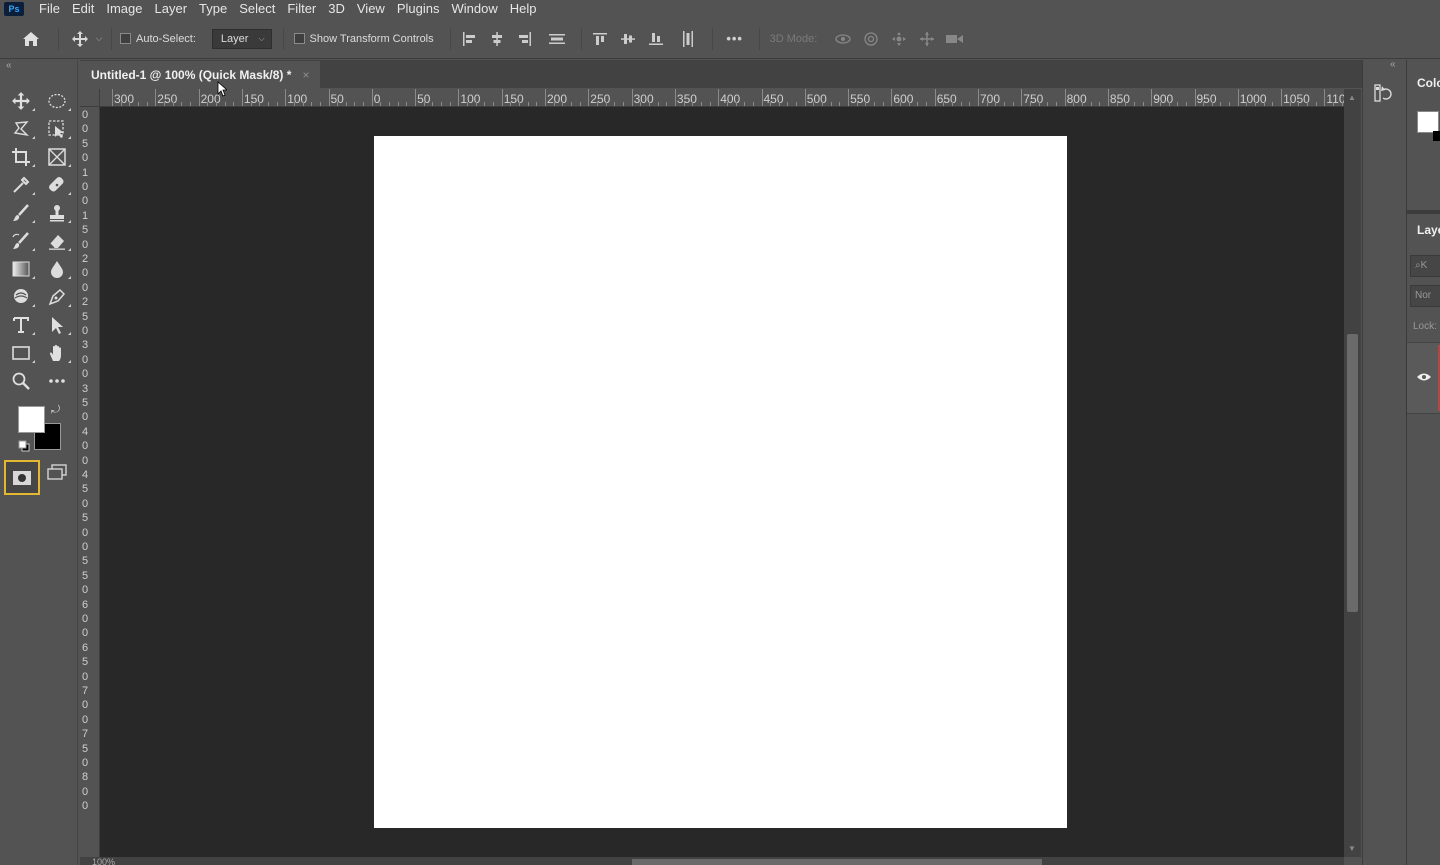 This screenshot has height=865, width=1440. What do you see at coordinates (899, 39) in the screenshot?
I see `pan-3d-camera-icon` at bounding box center [899, 39].